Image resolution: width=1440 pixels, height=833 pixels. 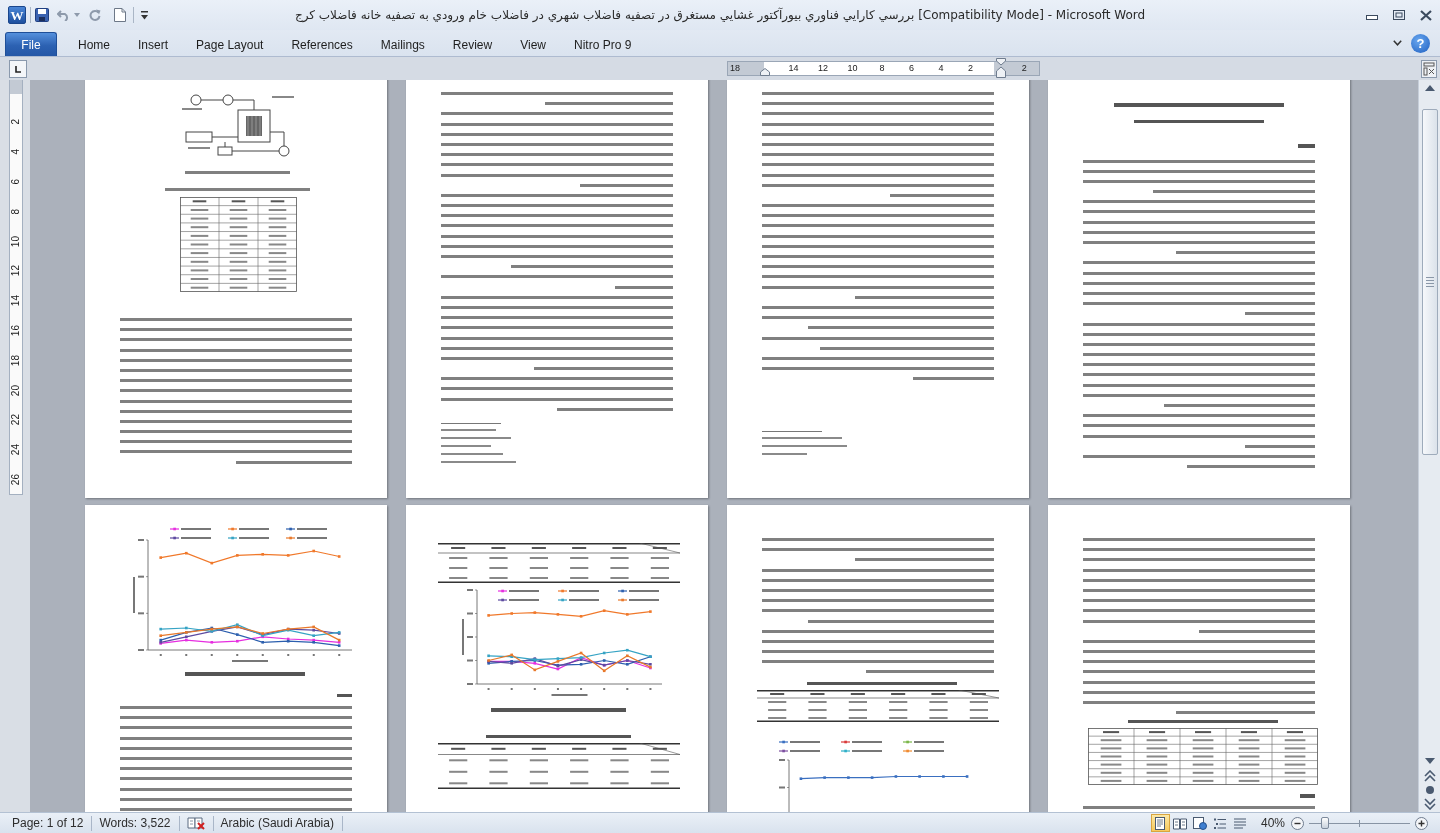 What do you see at coordinates (1429, 282) in the screenshot?
I see `scrollbar-thumb` at bounding box center [1429, 282].